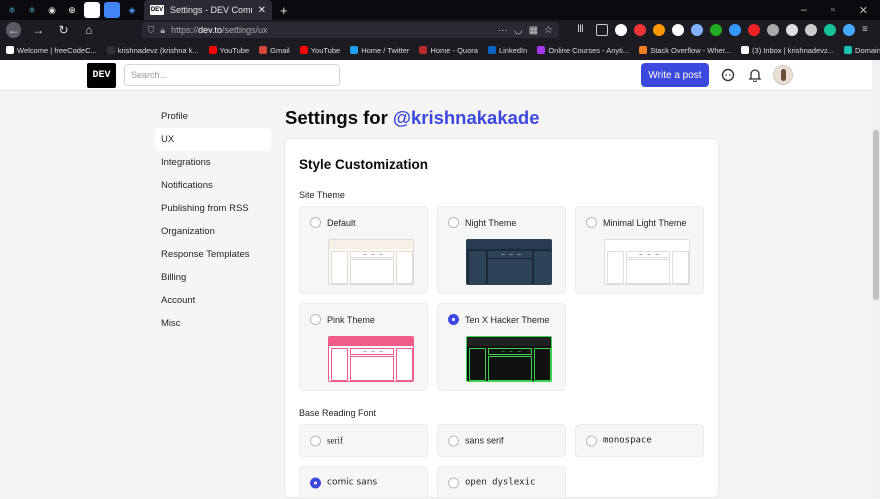 This screenshot has width=880, height=499. I want to click on font-label: open dyslexic, so click(500, 482).